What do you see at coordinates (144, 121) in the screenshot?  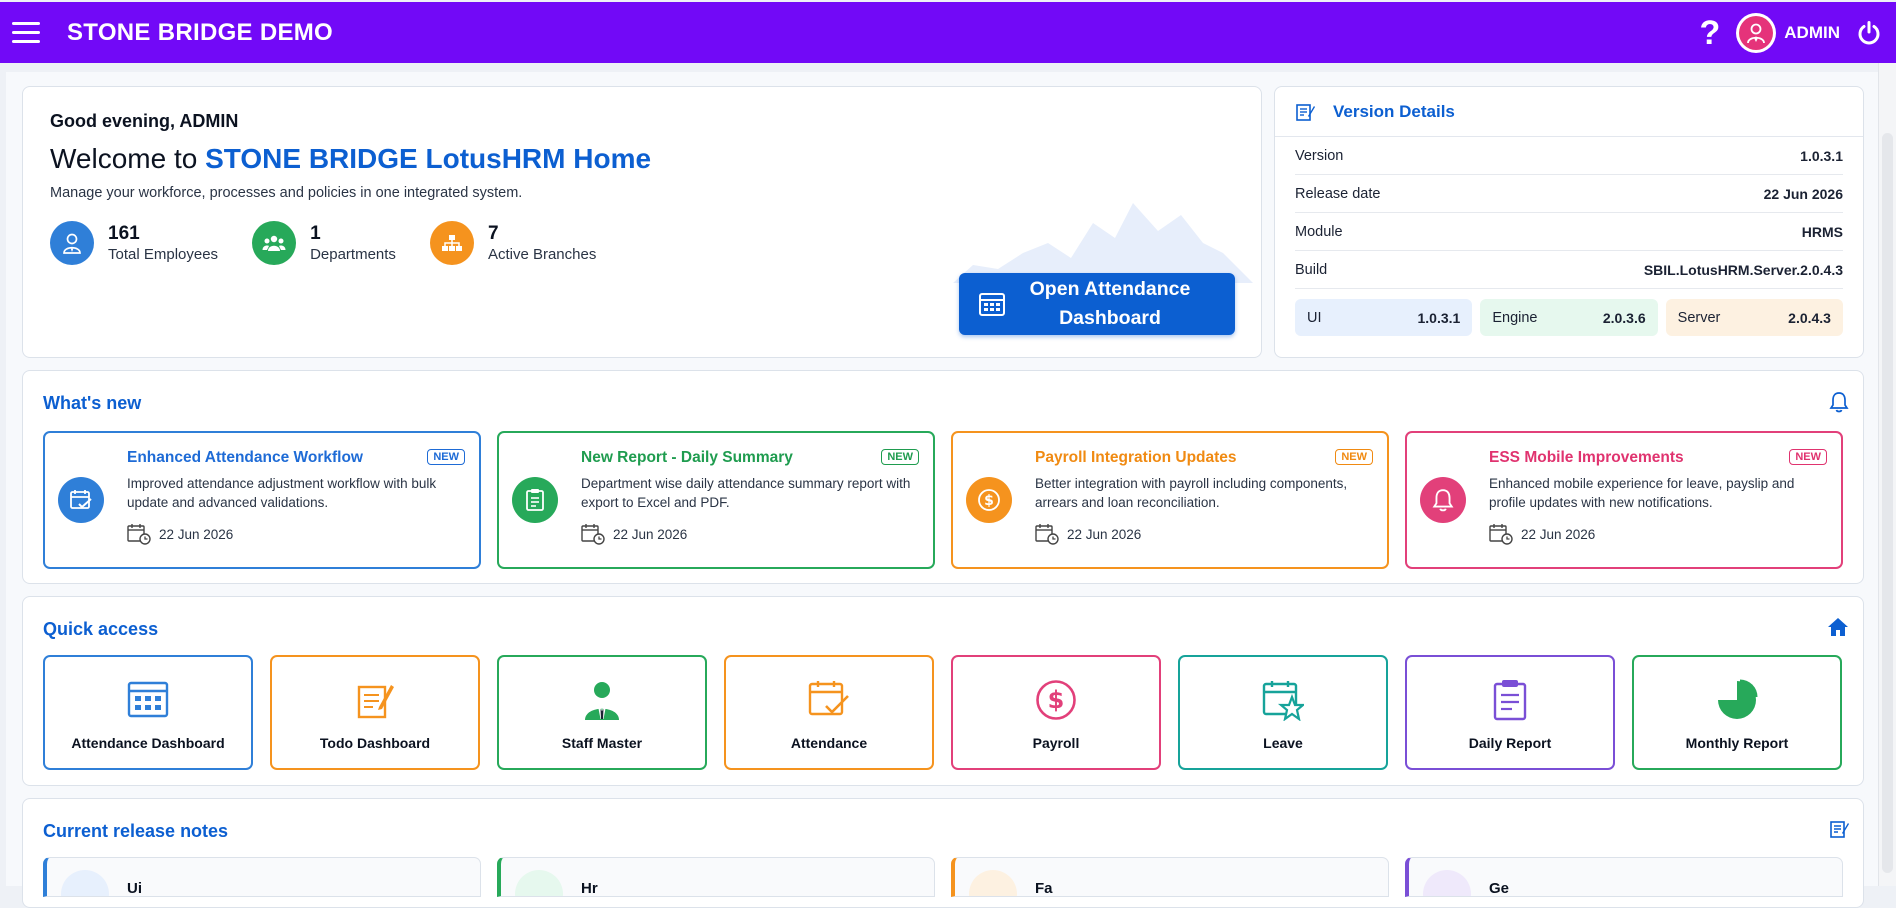 I see `greeting: Good evening, ADMIN` at bounding box center [144, 121].